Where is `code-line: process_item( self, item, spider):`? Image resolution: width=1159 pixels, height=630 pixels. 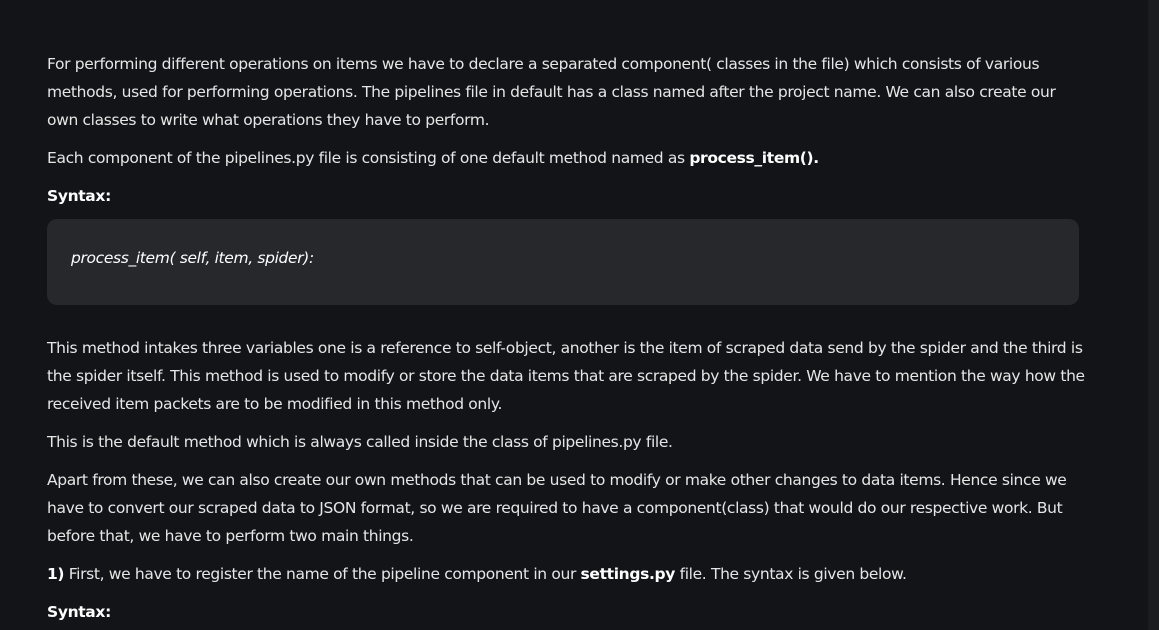 code-line: process_item( self, item, spider): is located at coordinates (192, 258).